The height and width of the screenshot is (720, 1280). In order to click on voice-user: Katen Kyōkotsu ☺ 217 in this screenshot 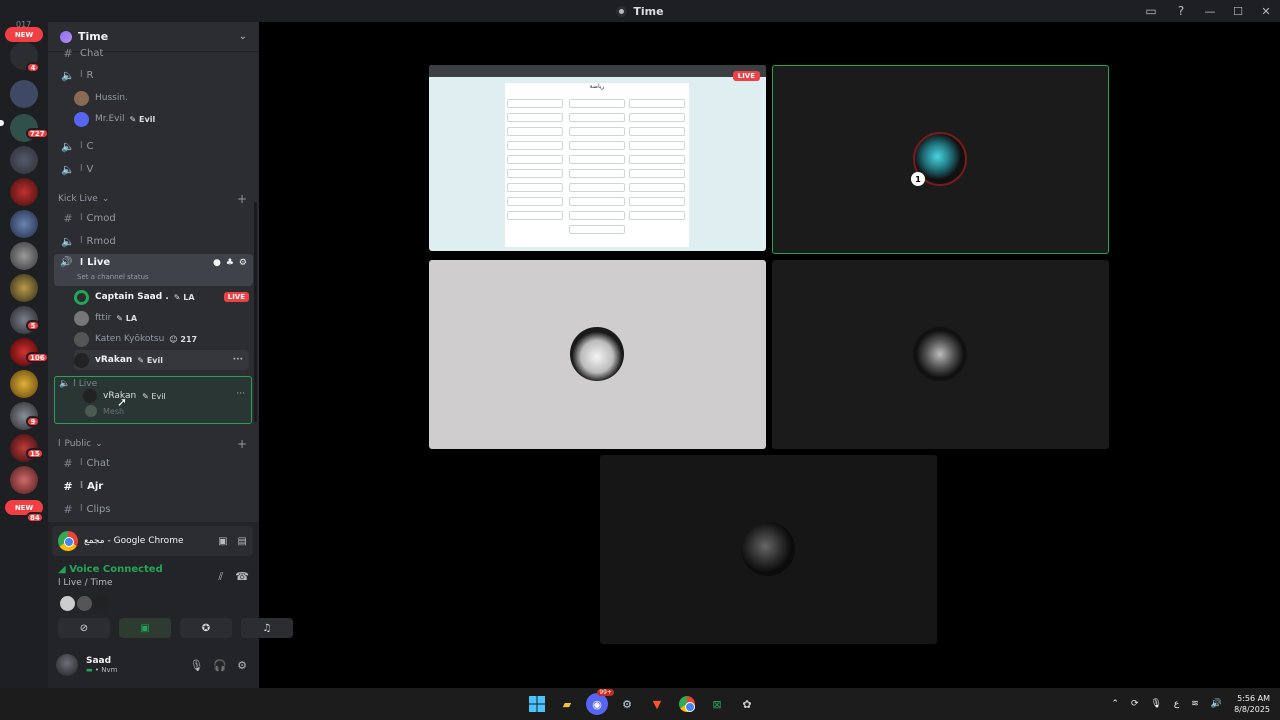, I will do `click(161, 339)`.